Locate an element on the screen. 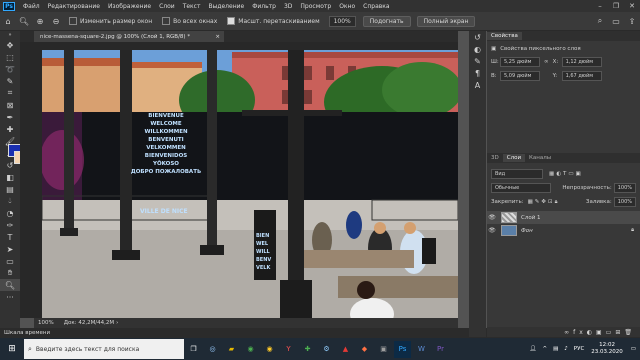  fill-screen-button: Полный экран is located at coordinates (446, 21).